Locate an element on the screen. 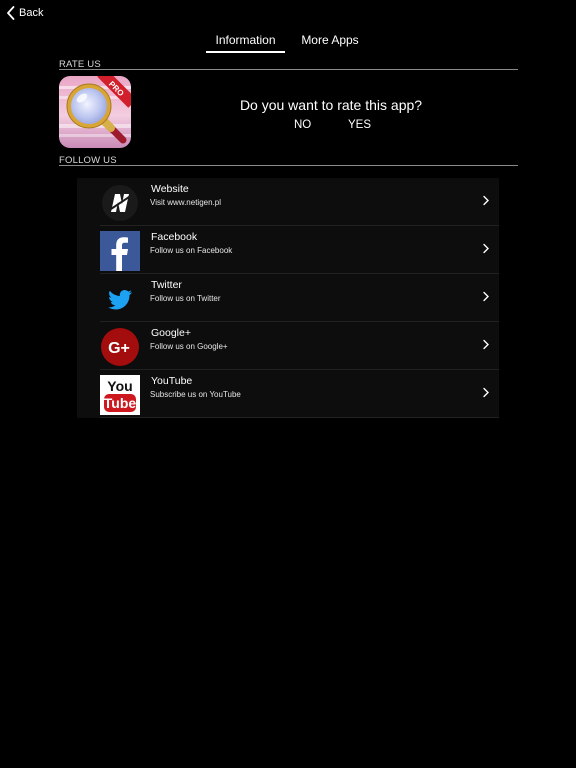 Image resolution: width=576 pixels, height=768 pixels. list-item-subtitle: Follow us on Facebook is located at coordinates (191, 250).